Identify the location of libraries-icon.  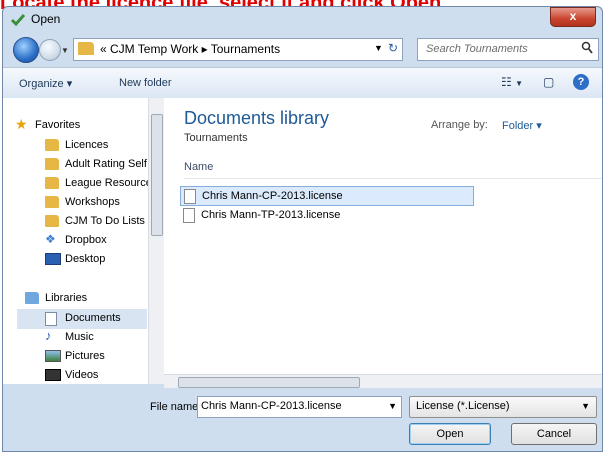
(32, 298).